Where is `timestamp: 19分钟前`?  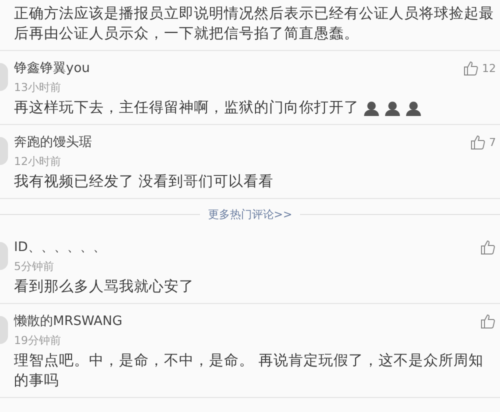
timestamp: 19分钟前 is located at coordinates (38, 340).